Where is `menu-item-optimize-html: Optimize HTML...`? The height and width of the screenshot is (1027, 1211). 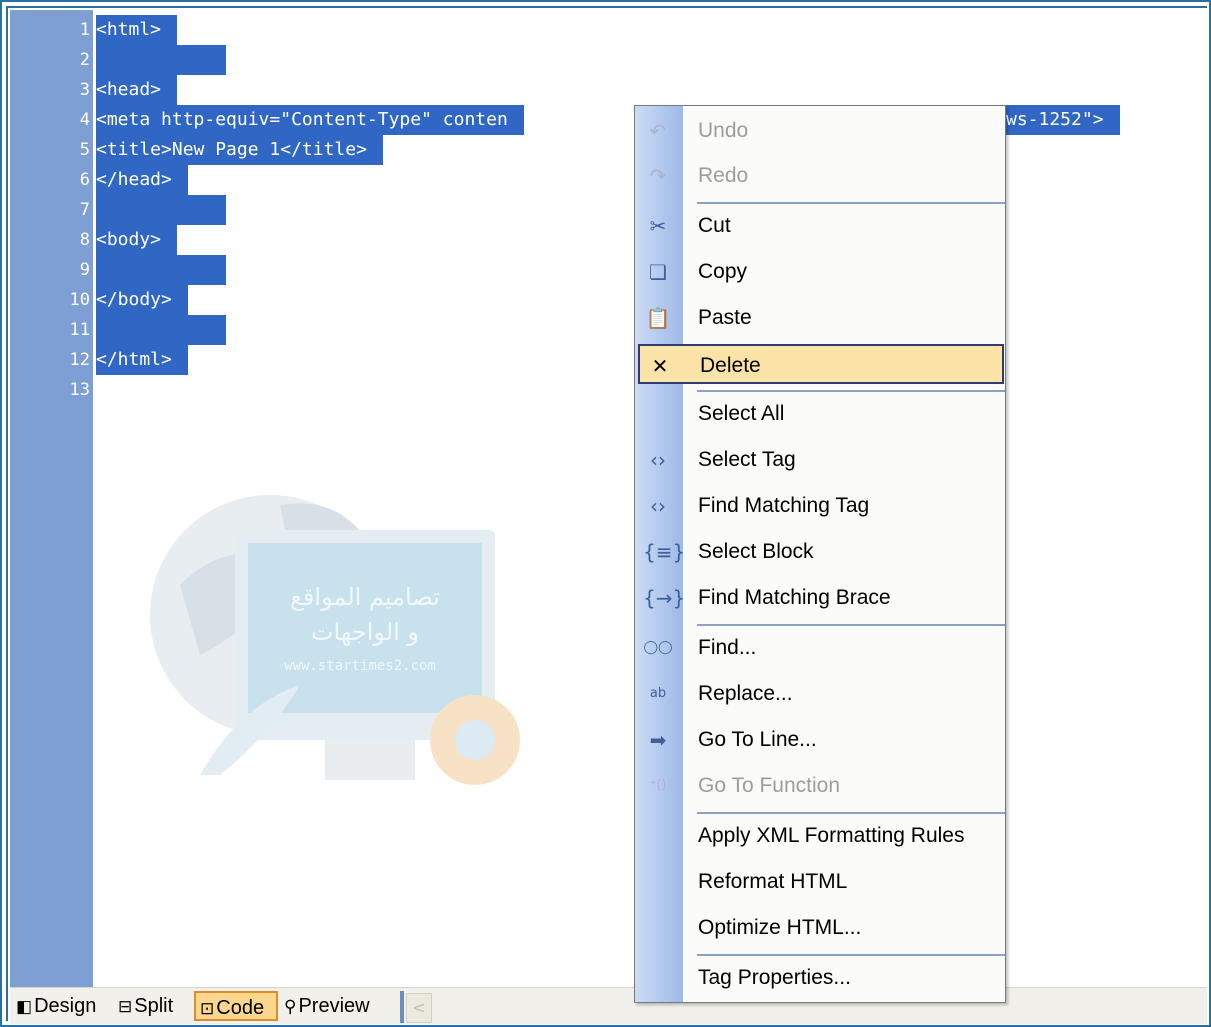 menu-item-optimize-html: Optimize HTML... is located at coordinates (820, 928).